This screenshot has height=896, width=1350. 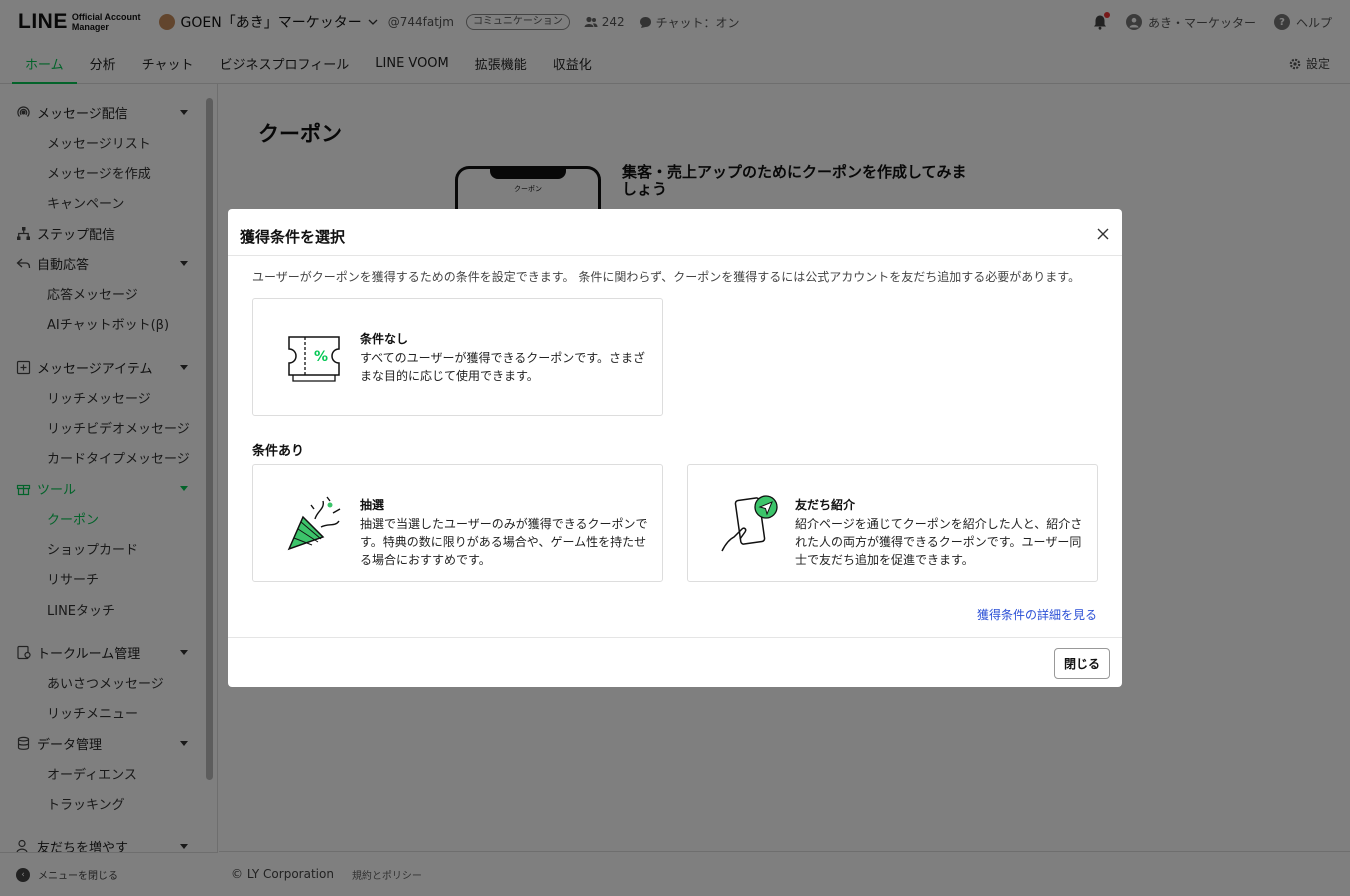 What do you see at coordinates (1103, 234) in the screenshot?
I see `close-icon` at bounding box center [1103, 234].